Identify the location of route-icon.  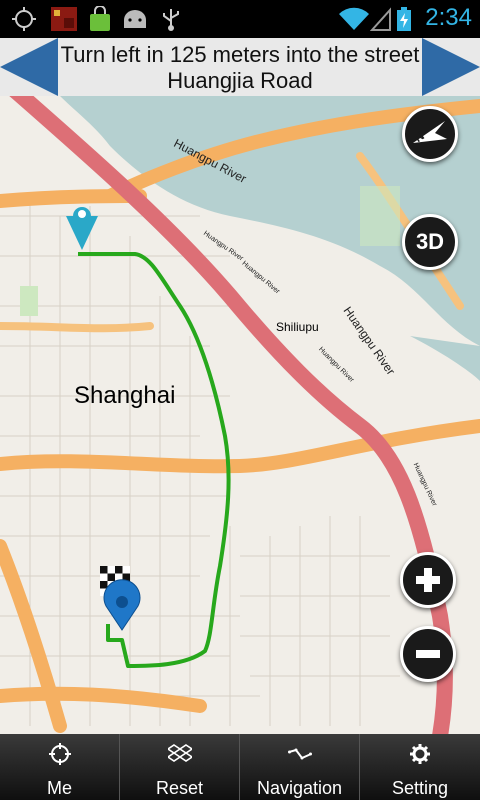
(299, 754).